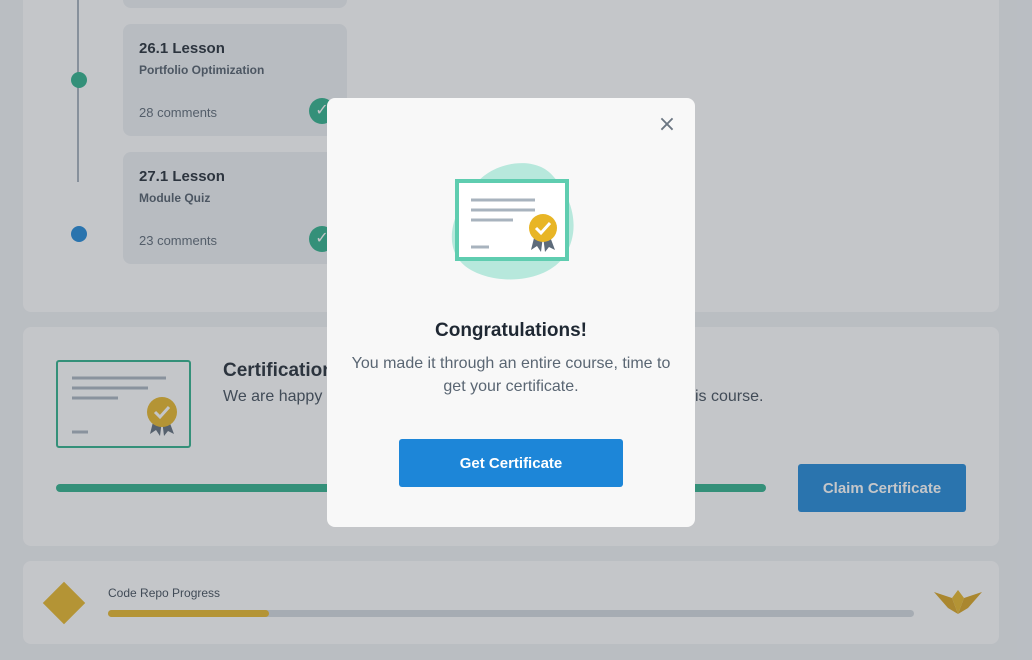  What do you see at coordinates (512, 221) in the screenshot?
I see `certificate-icon` at bounding box center [512, 221].